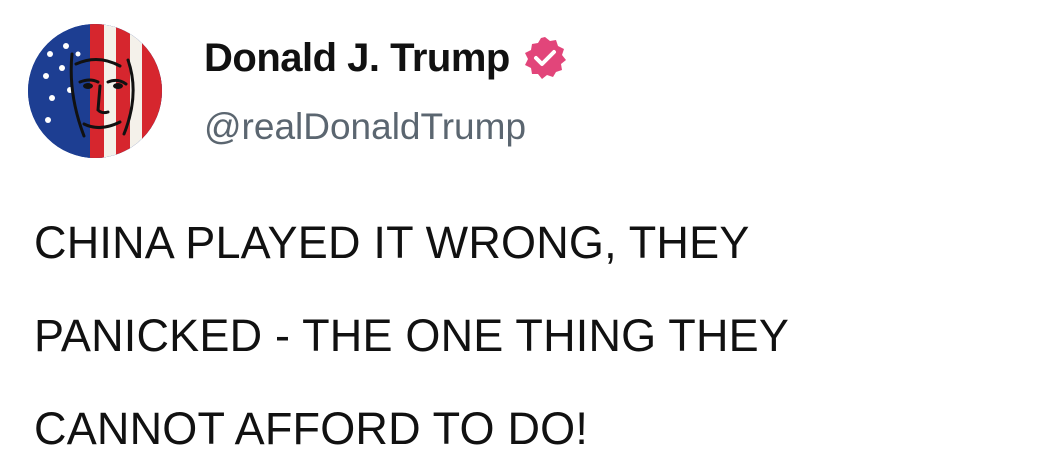 The height and width of the screenshot is (475, 1058). What do you see at coordinates (545, 58) in the screenshot?
I see `verified-badge-icon` at bounding box center [545, 58].